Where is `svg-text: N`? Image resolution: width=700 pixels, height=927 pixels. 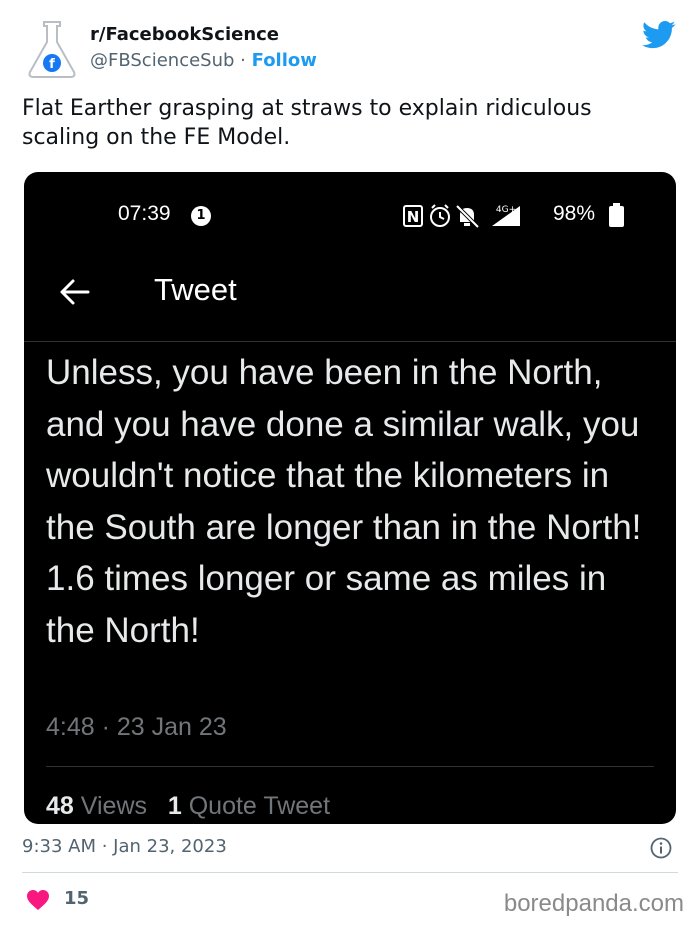 svg-text: N is located at coordinates (413, 217).